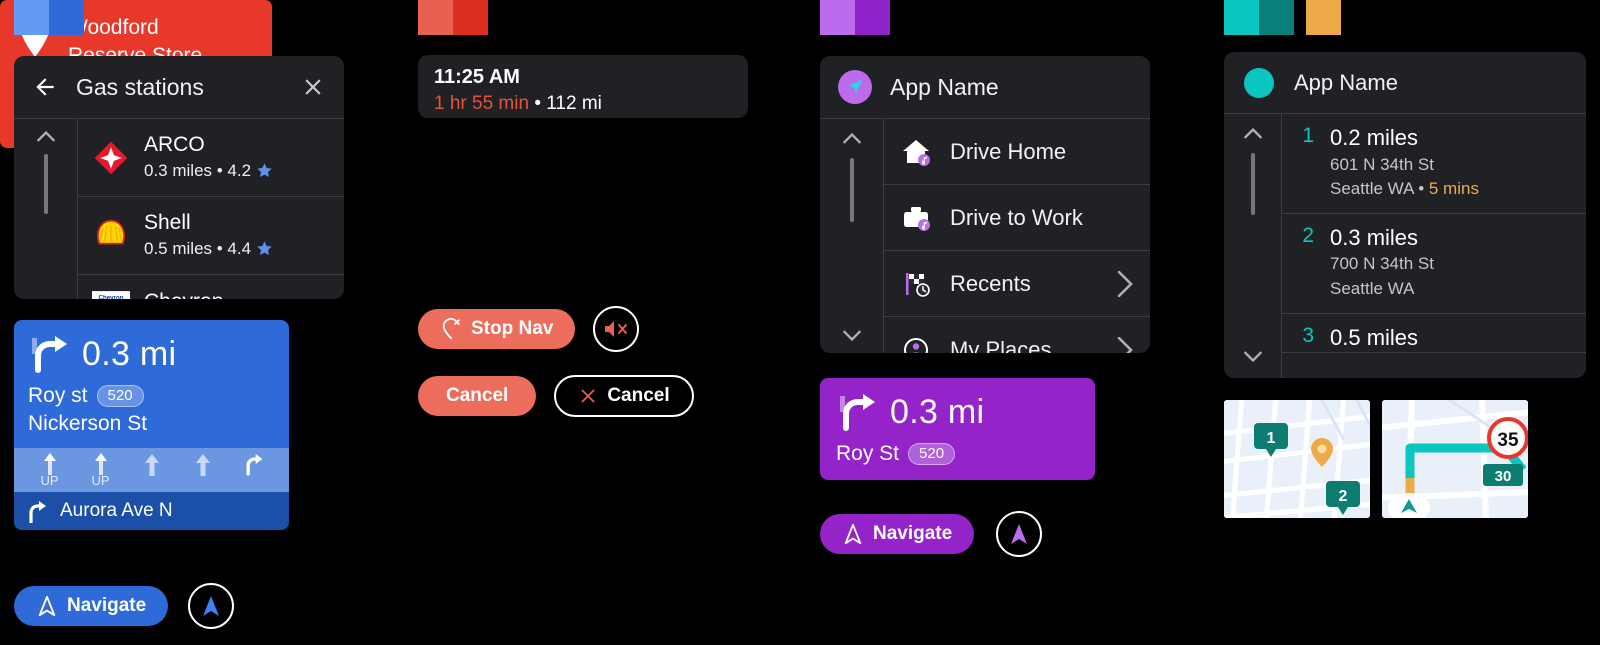 The width and height of the screenshot is (1600, 645). Describe the element at coordinates (140, 86) in the screenshot. I see `panel-title: Gas stations` at that location.